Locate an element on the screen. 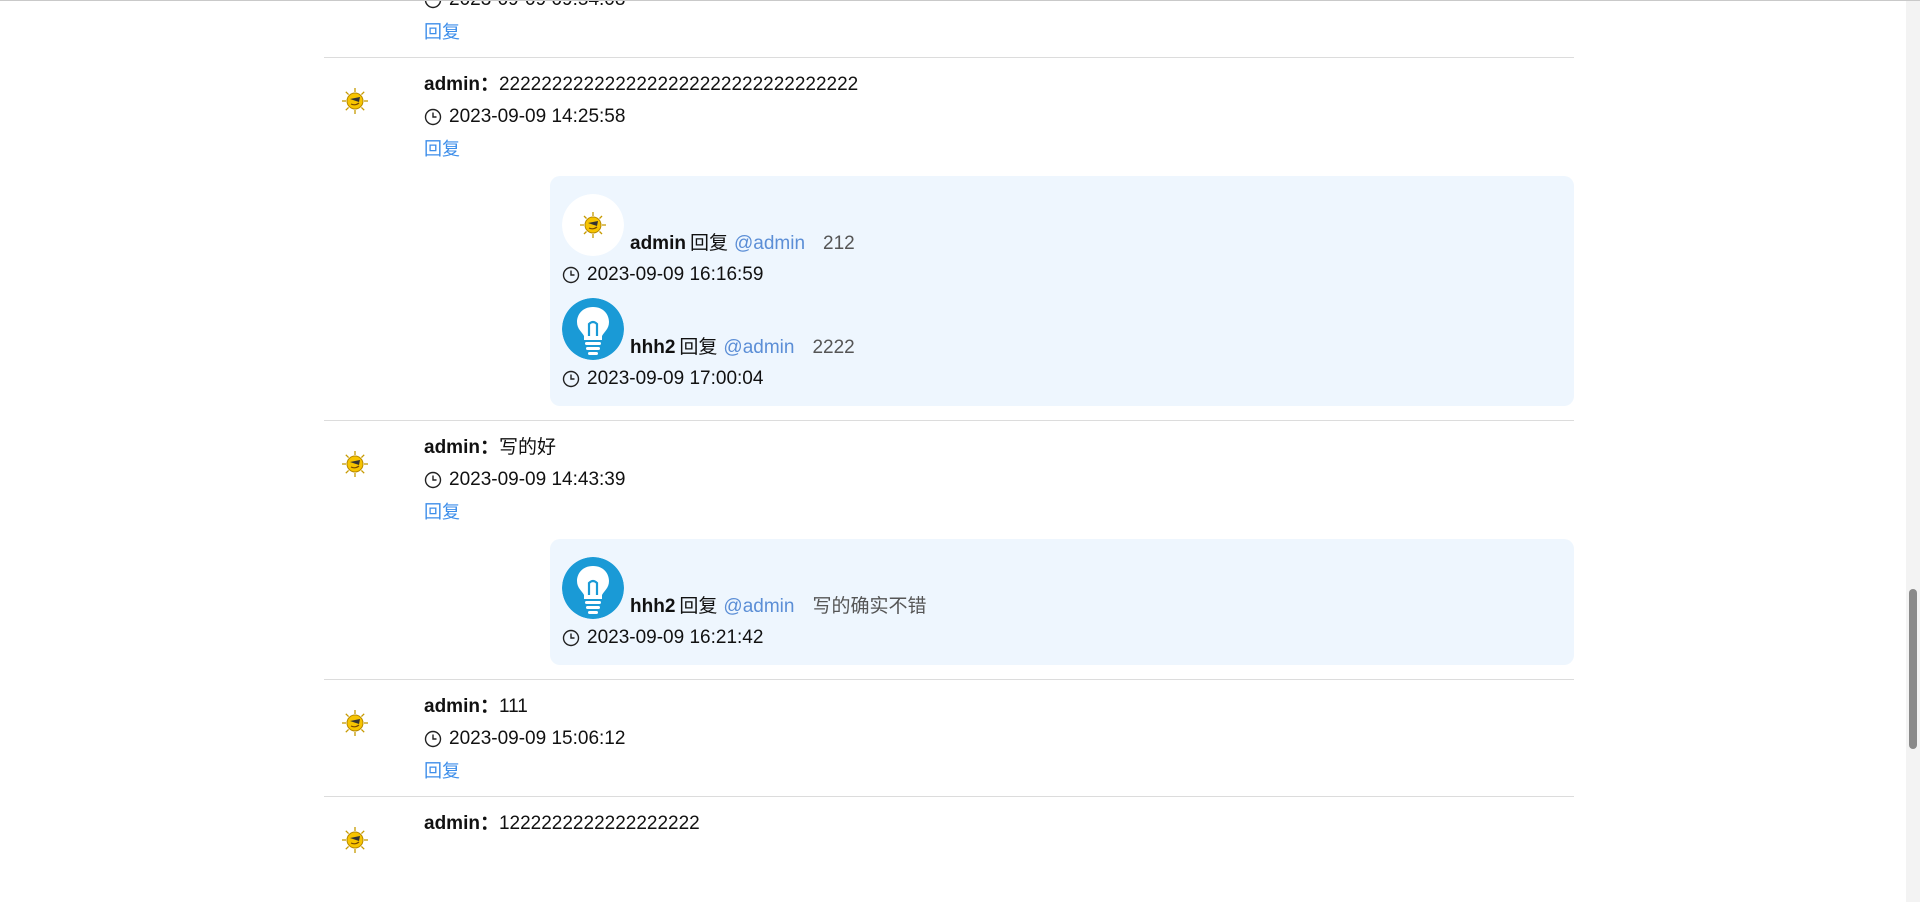 This screenshot has width=1920, height=902. comment-body: admin：111 2023-09-09 15:06:12 回复 is located at coordinates (999, 738).